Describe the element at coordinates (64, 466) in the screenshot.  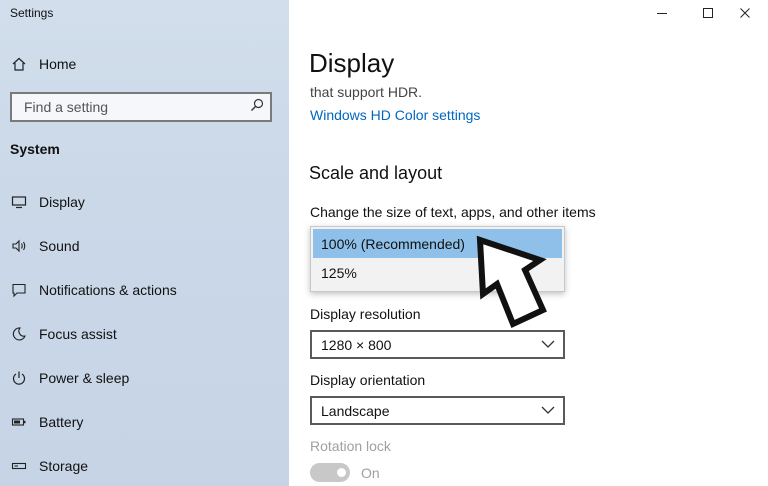
I see `sidebar-item-label: Storage` at that location.